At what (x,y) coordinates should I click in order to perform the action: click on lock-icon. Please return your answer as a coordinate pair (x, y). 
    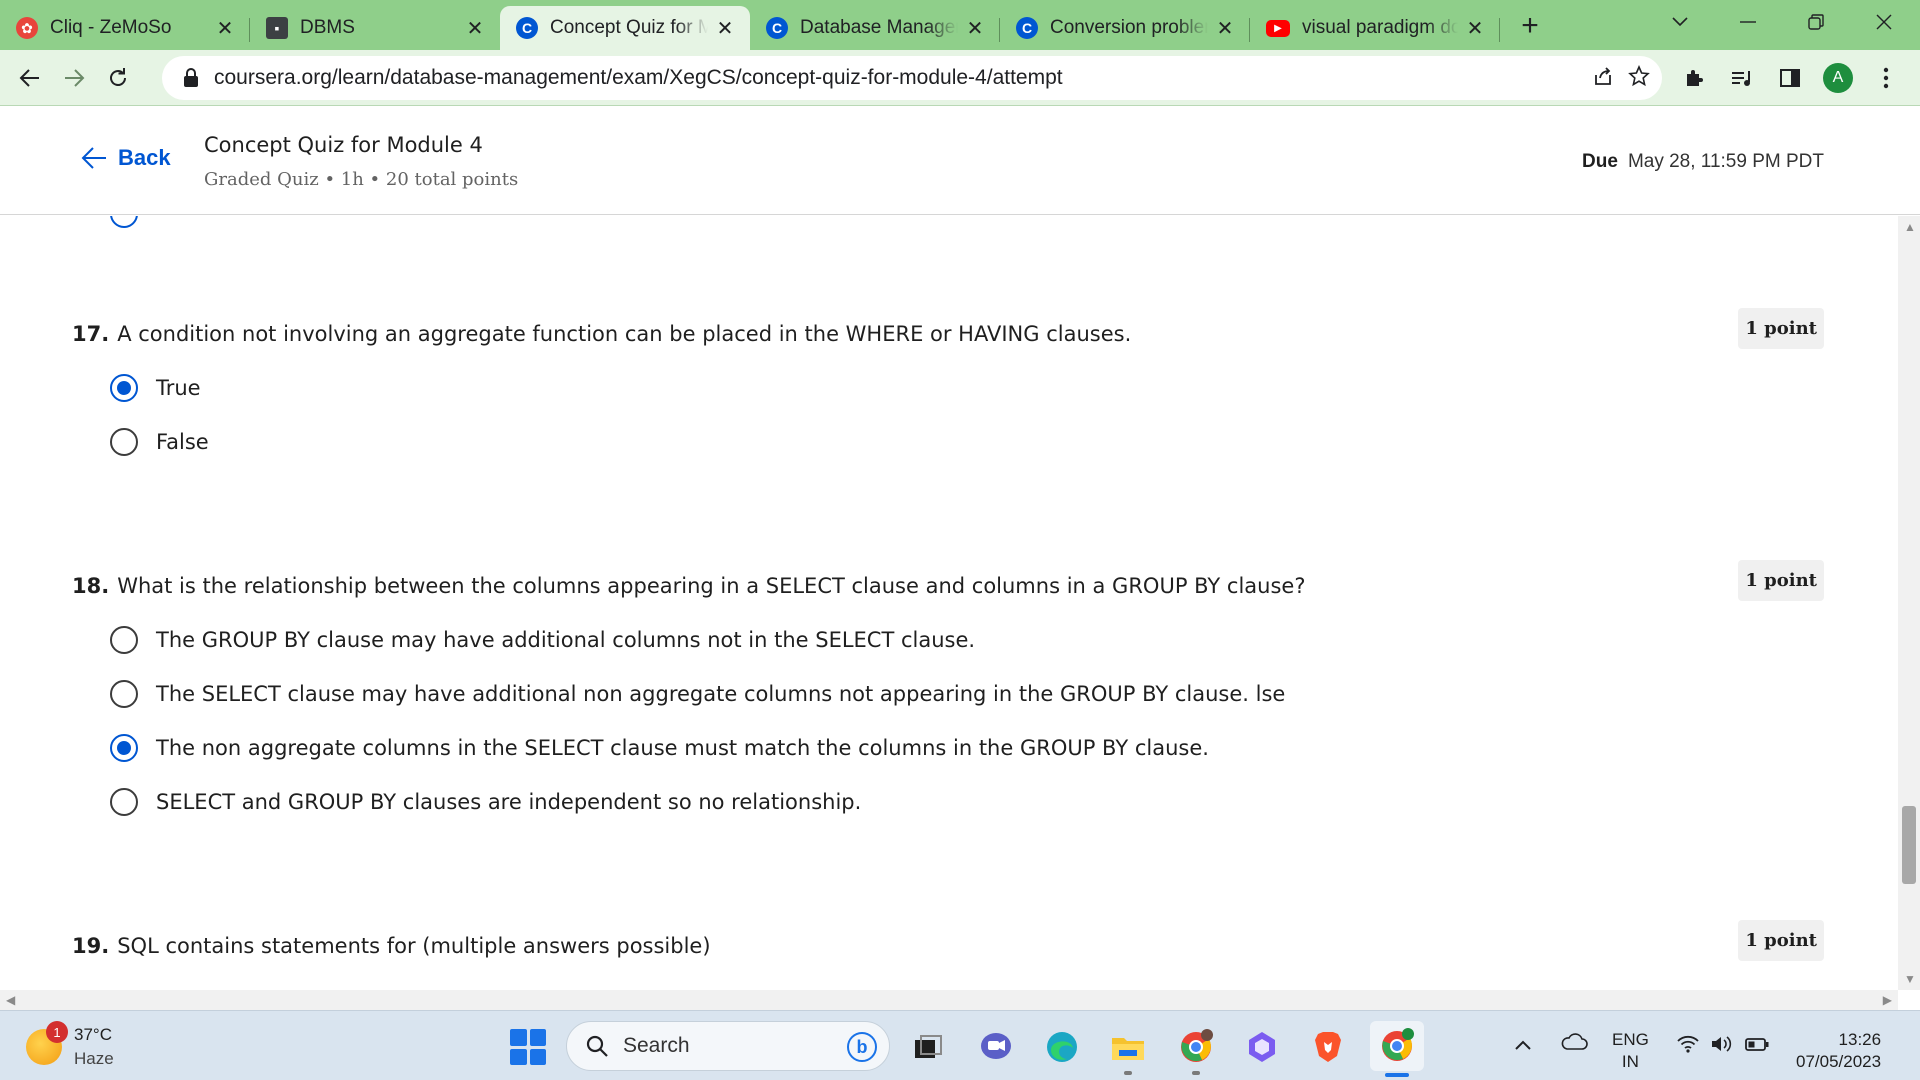
    Looking at the image, I should click on (191, 78).